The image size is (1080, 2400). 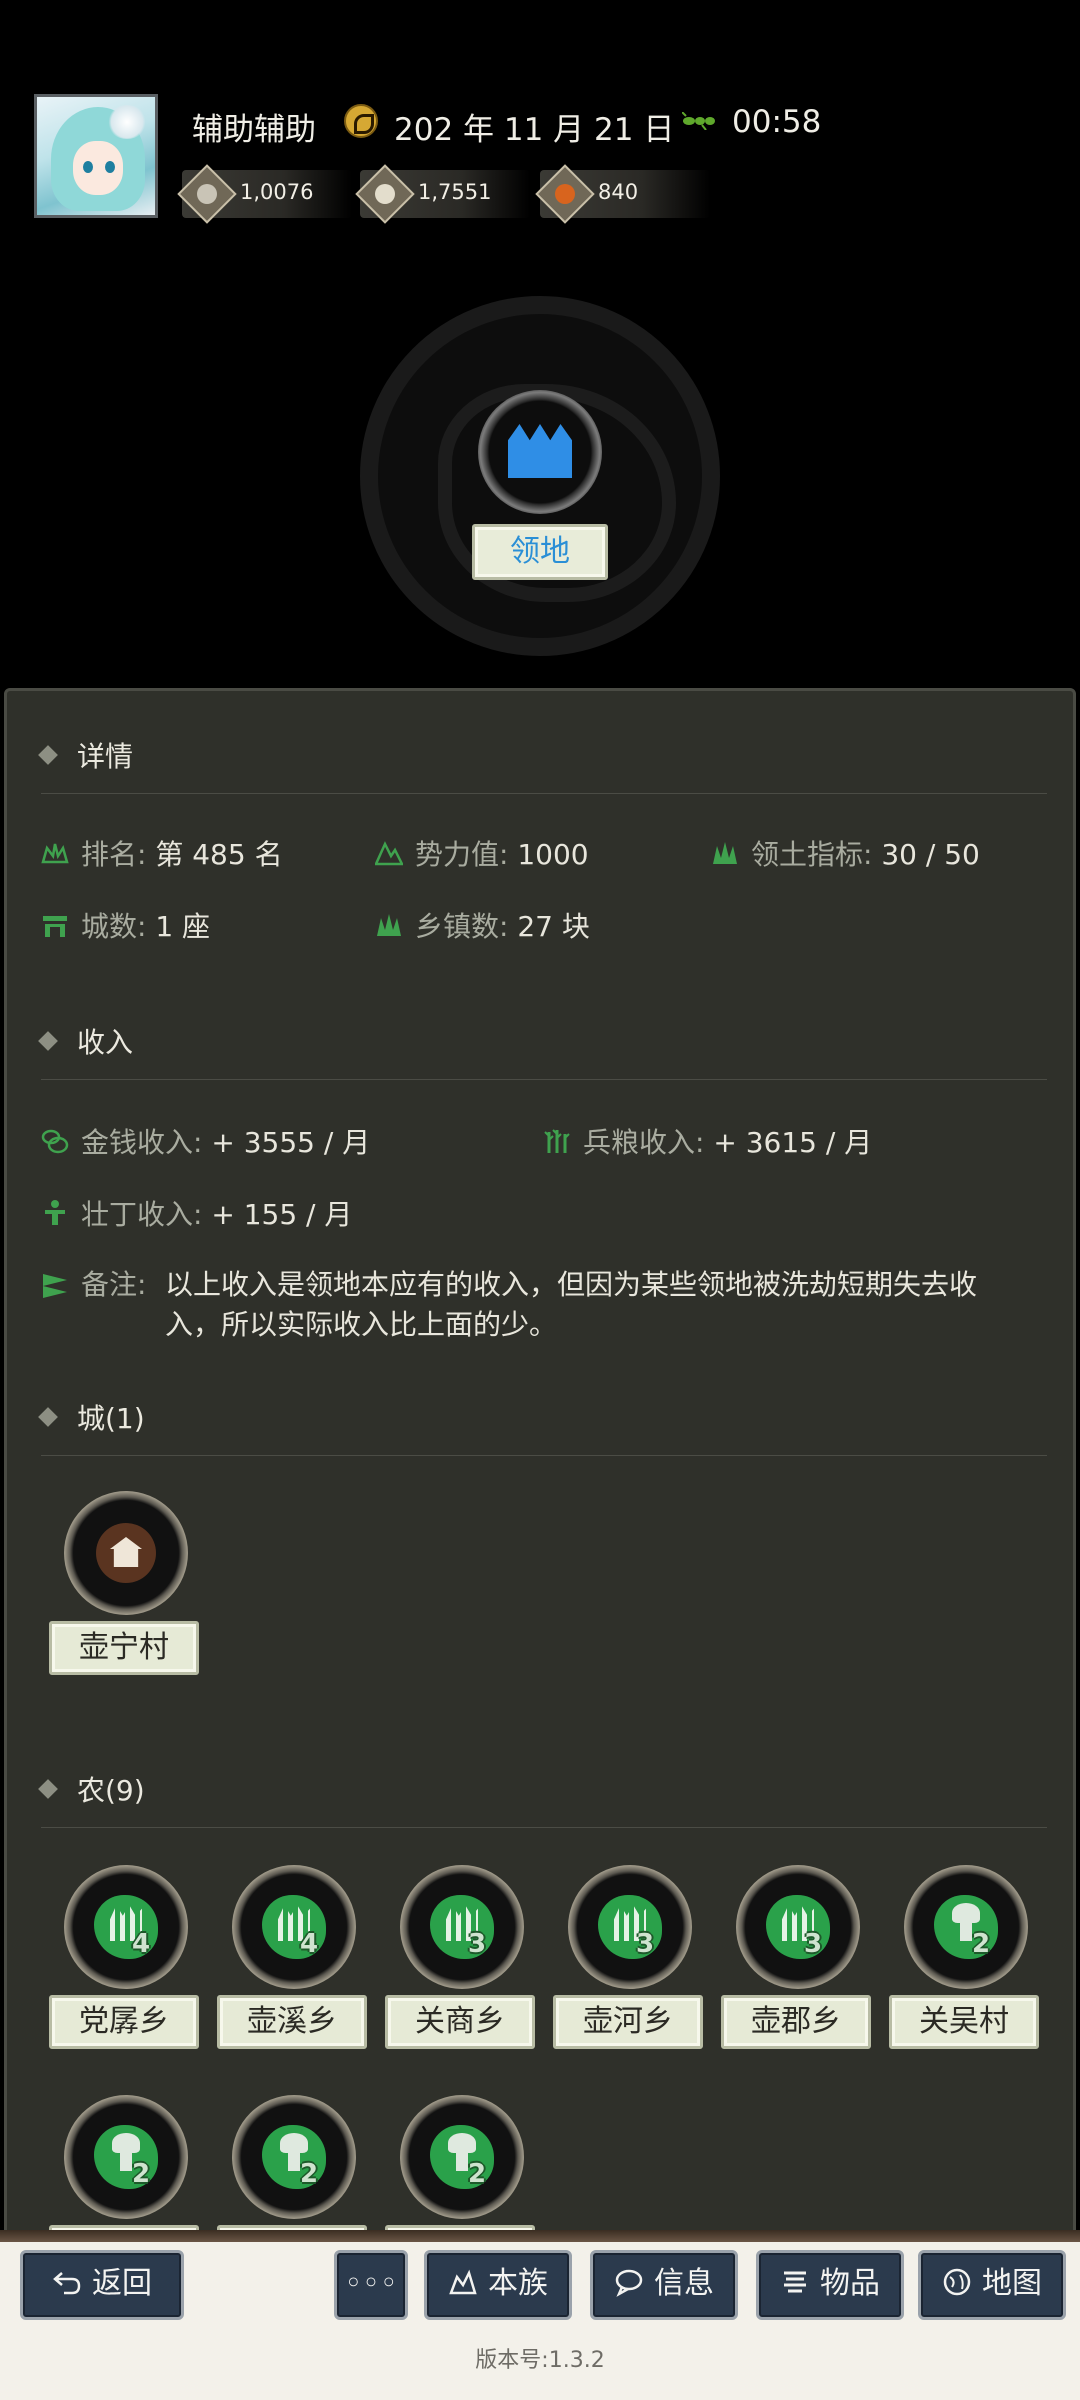 What do you see at coordinates (125, 925) in the screenshot?
I see `cities-stat: 城数: 1 座` at bounding box center [125, 925].